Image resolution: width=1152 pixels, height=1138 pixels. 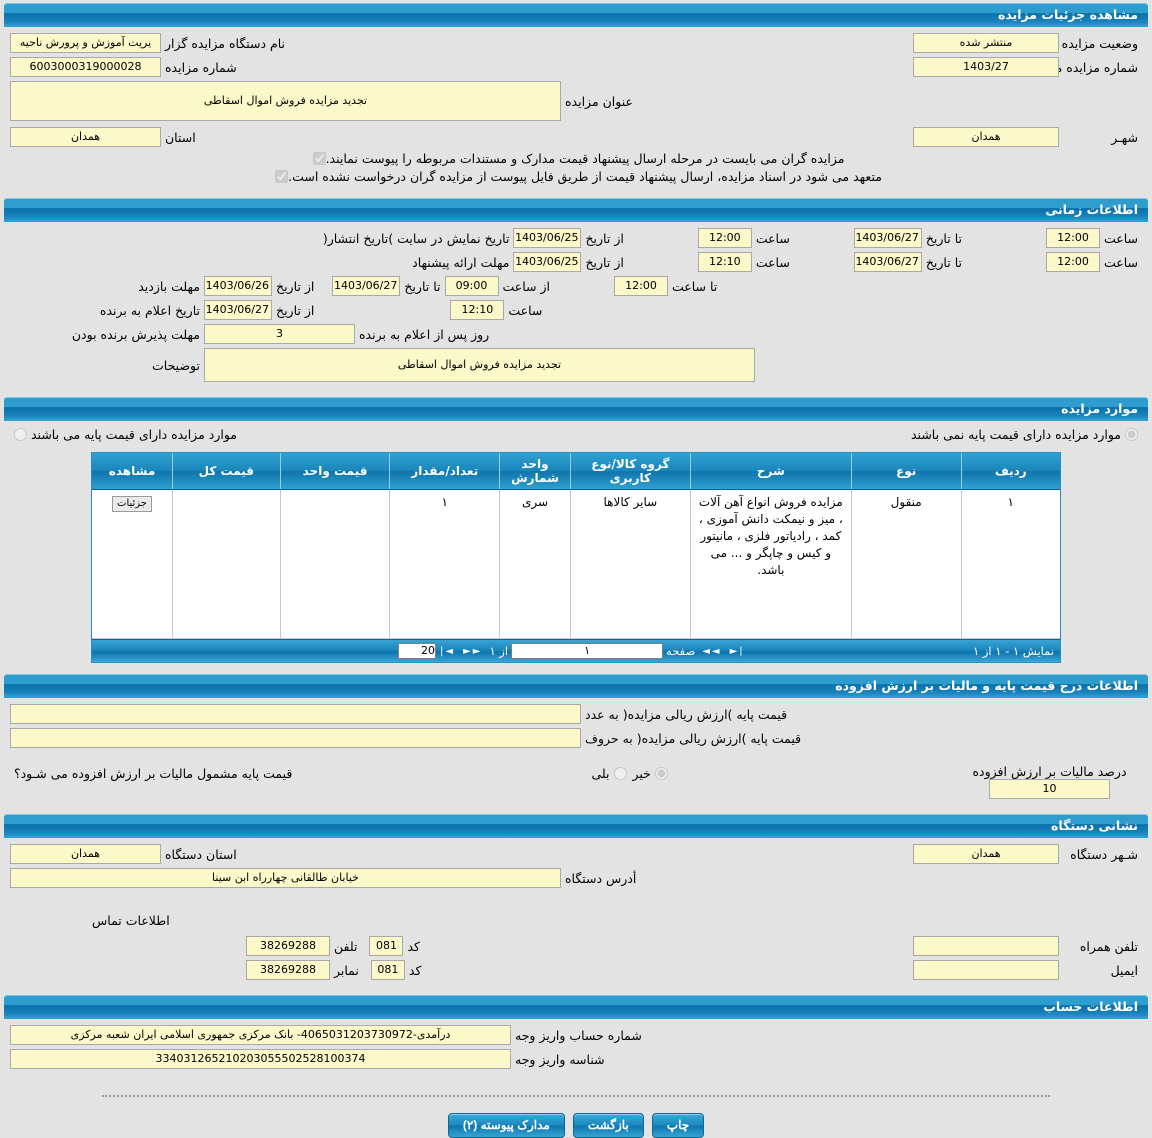 What do you see at coordinates (887, 262) in the screenshot?
I see `field-offer-to-date: 1403/06/27` at bounding box center [887, 262].